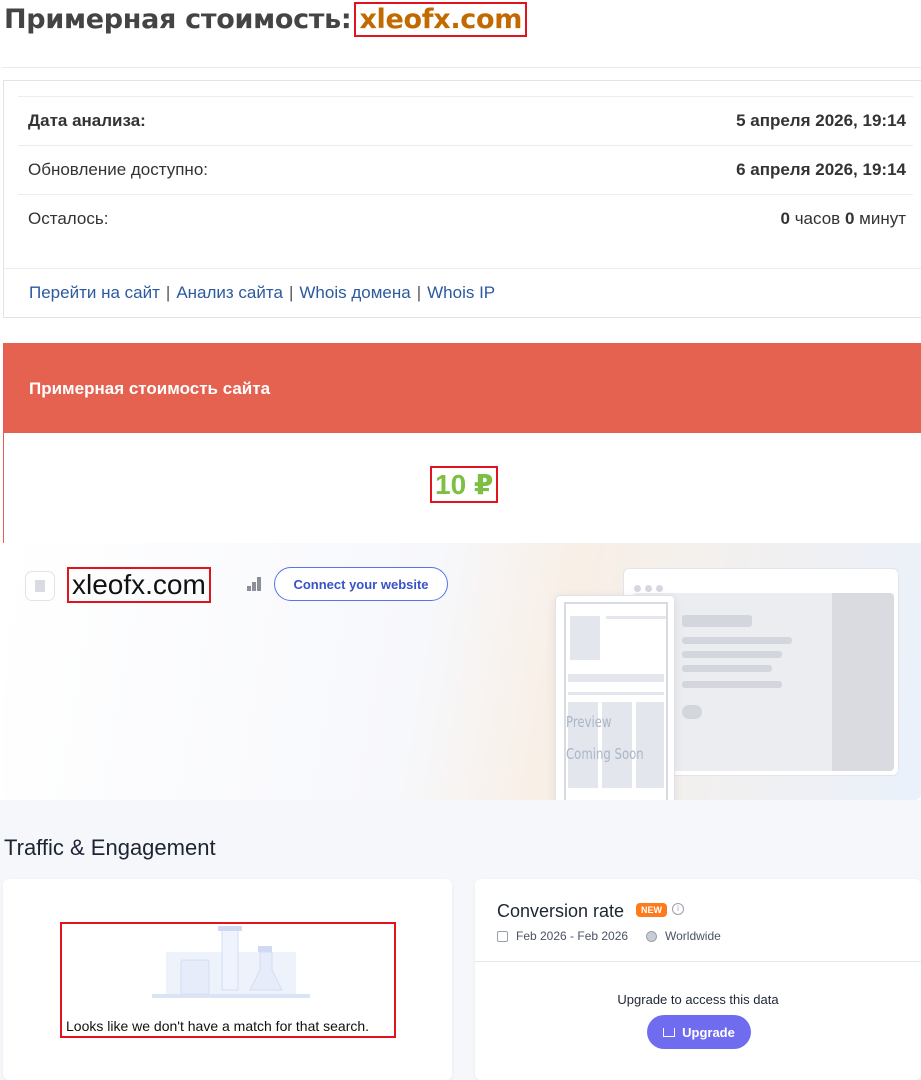 The height and width of the screenshot is (1080, 921). Describe the element at coordinates (561, 911) in the screenshot. I see `conversion-rate-title: Conversion rate` at that location.